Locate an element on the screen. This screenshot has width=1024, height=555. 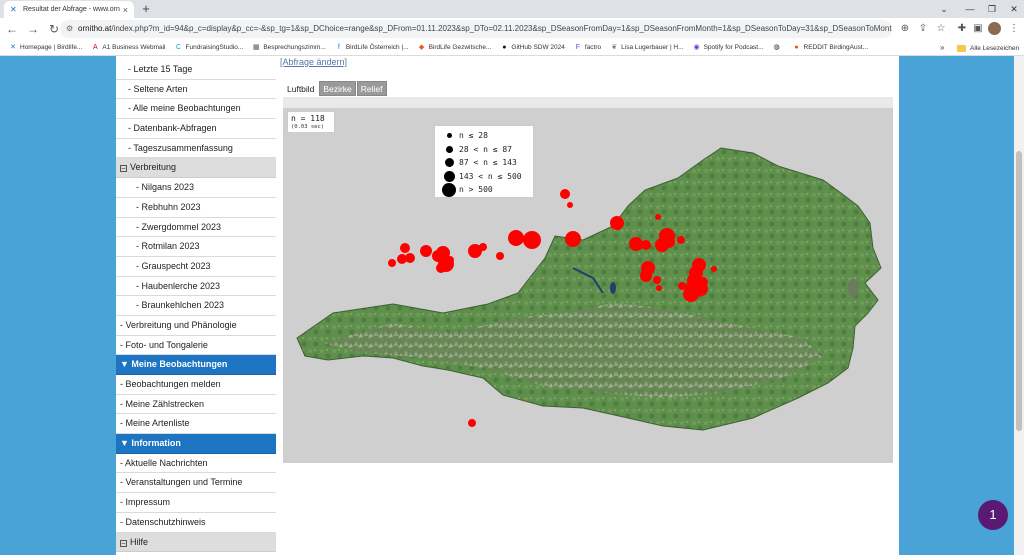
sidebar-item: - Zwergdommel 2023 is located at coordinates (196, 228).